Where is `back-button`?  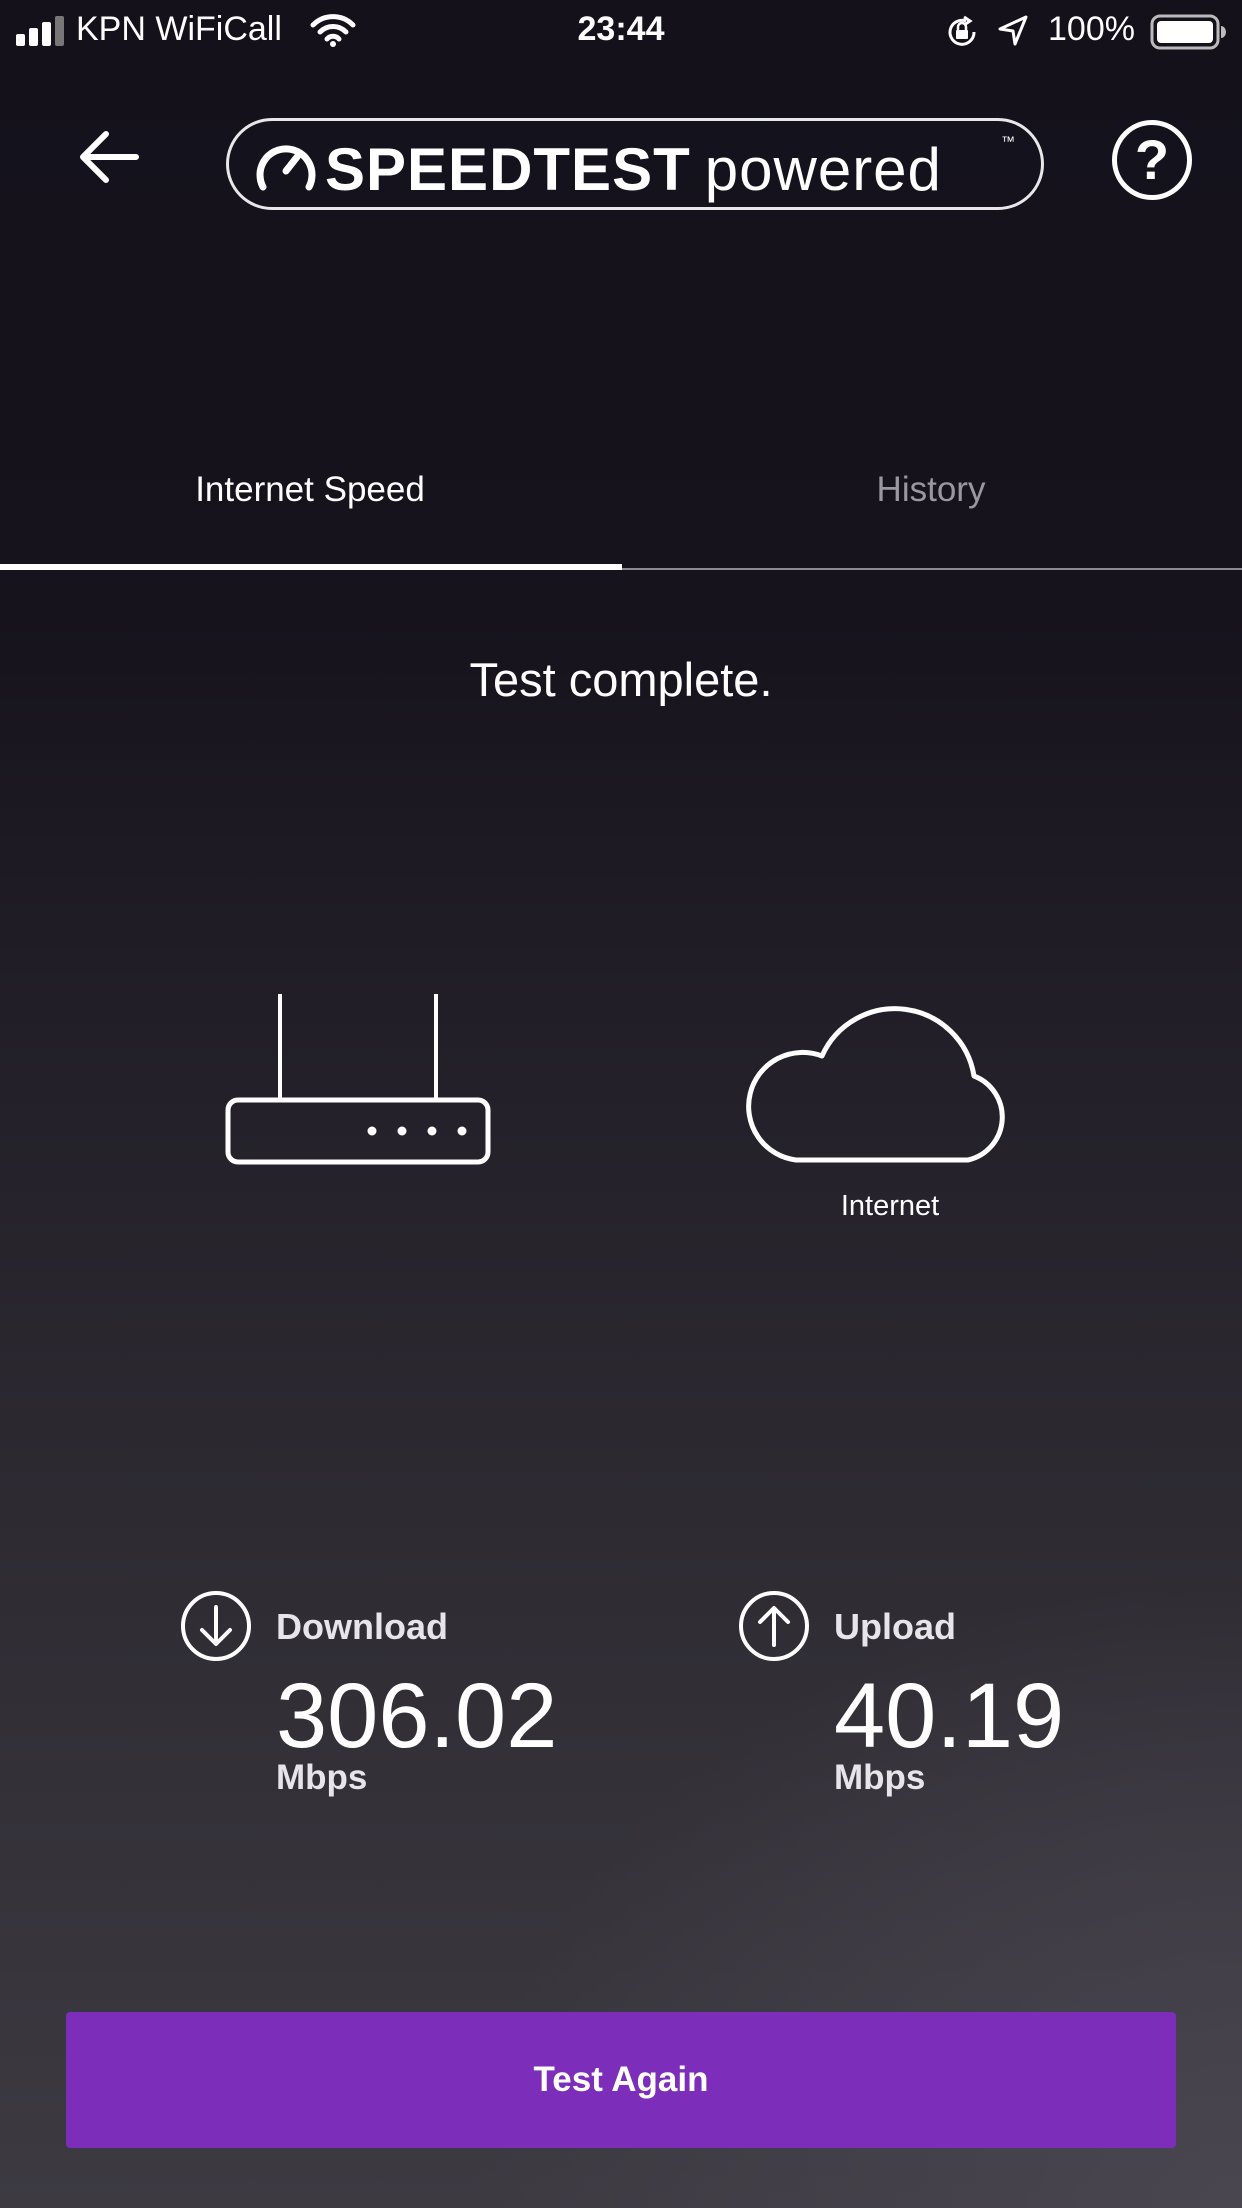 back-button is located at coordinates (115, 157).